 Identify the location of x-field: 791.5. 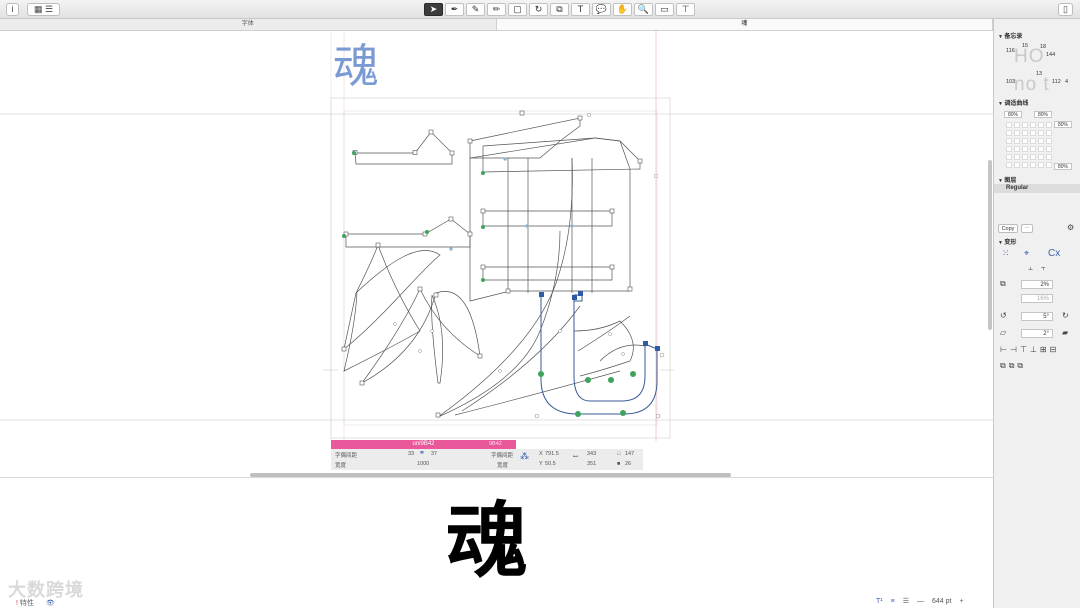
(552, 454).